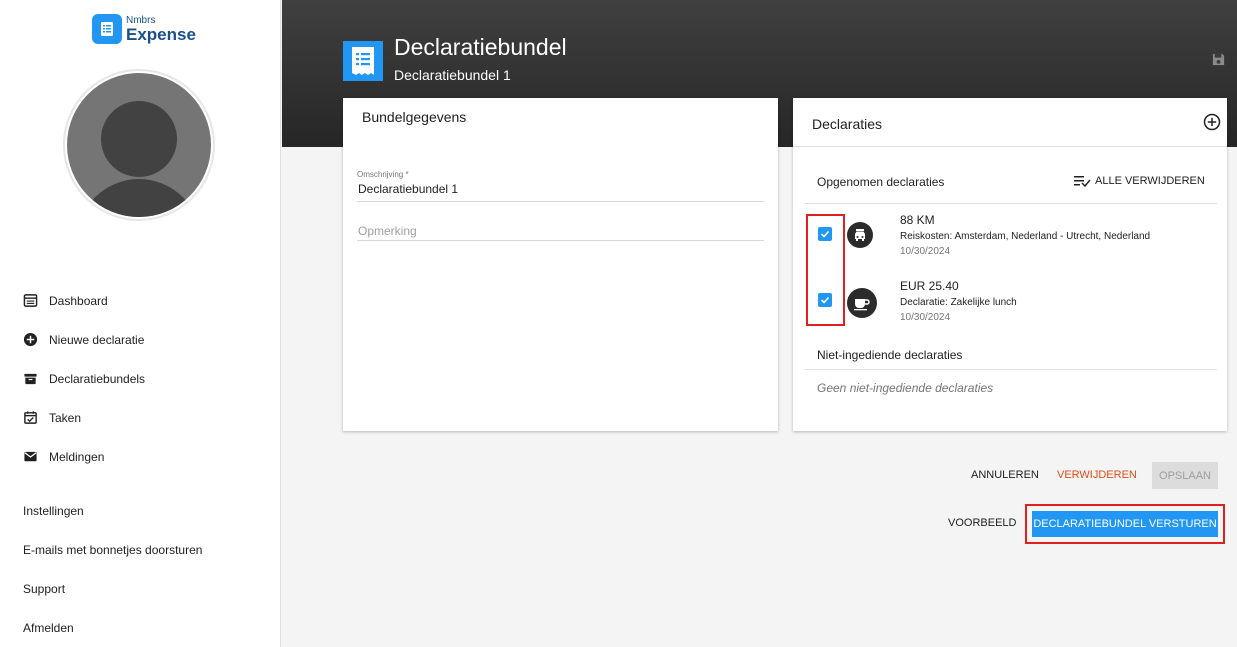 The width and height of the screenshot is (1237, 647). What do you see at coordinates (1097, 475) in the screenshot?
I see `delete-button: VERWIJDEREN` at bounding box center [1097, 475].